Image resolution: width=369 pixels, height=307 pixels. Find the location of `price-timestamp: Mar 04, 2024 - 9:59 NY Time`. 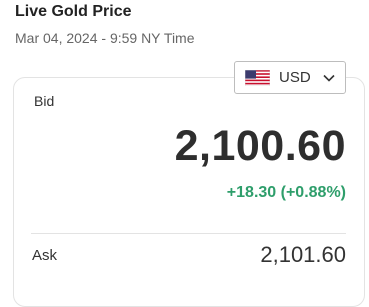

price-timestamp: Mar 04, 2024 - 9:59 NY Time is located at coordinates (105, 38).